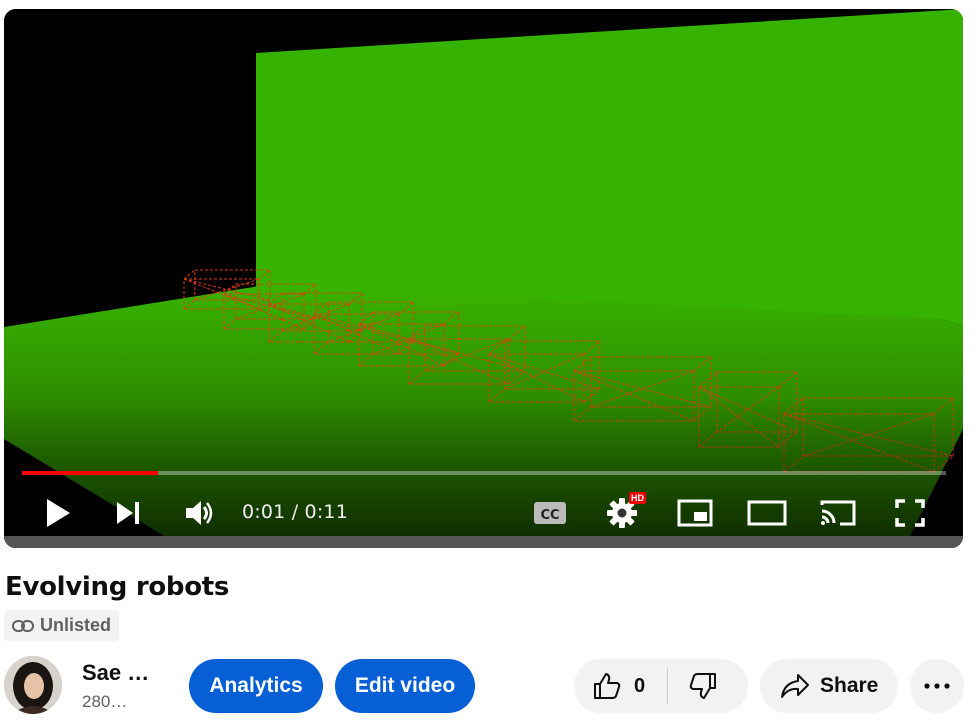  What do you see at coordinates (625, 511) in the screenshot?
I see `settings-button: HD` at bounding box center [625, 511].